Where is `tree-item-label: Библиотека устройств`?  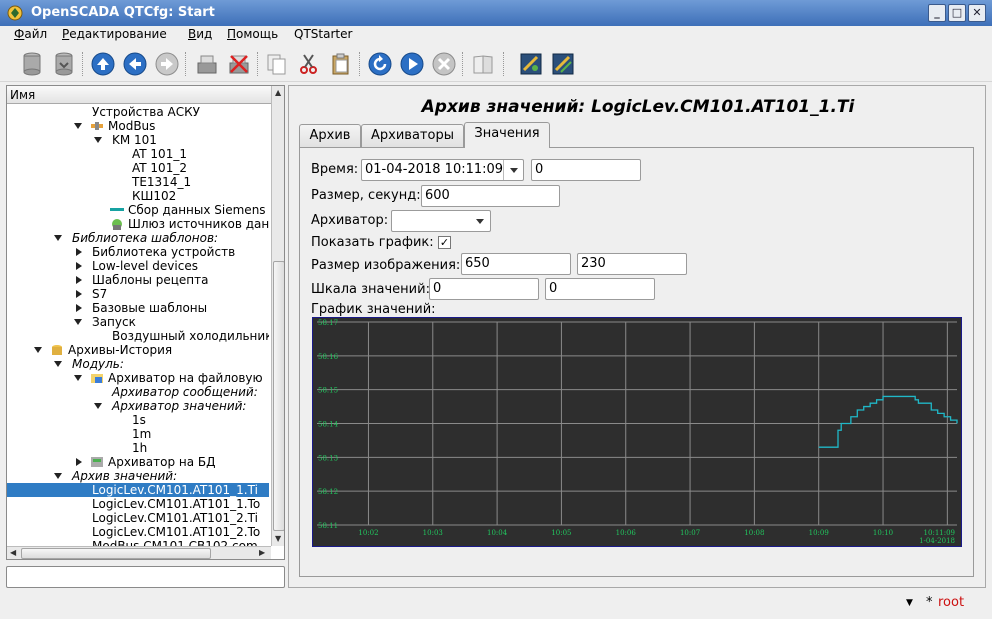 tree-item-label: Библиотека устройств is located at coordinates (164, 252).